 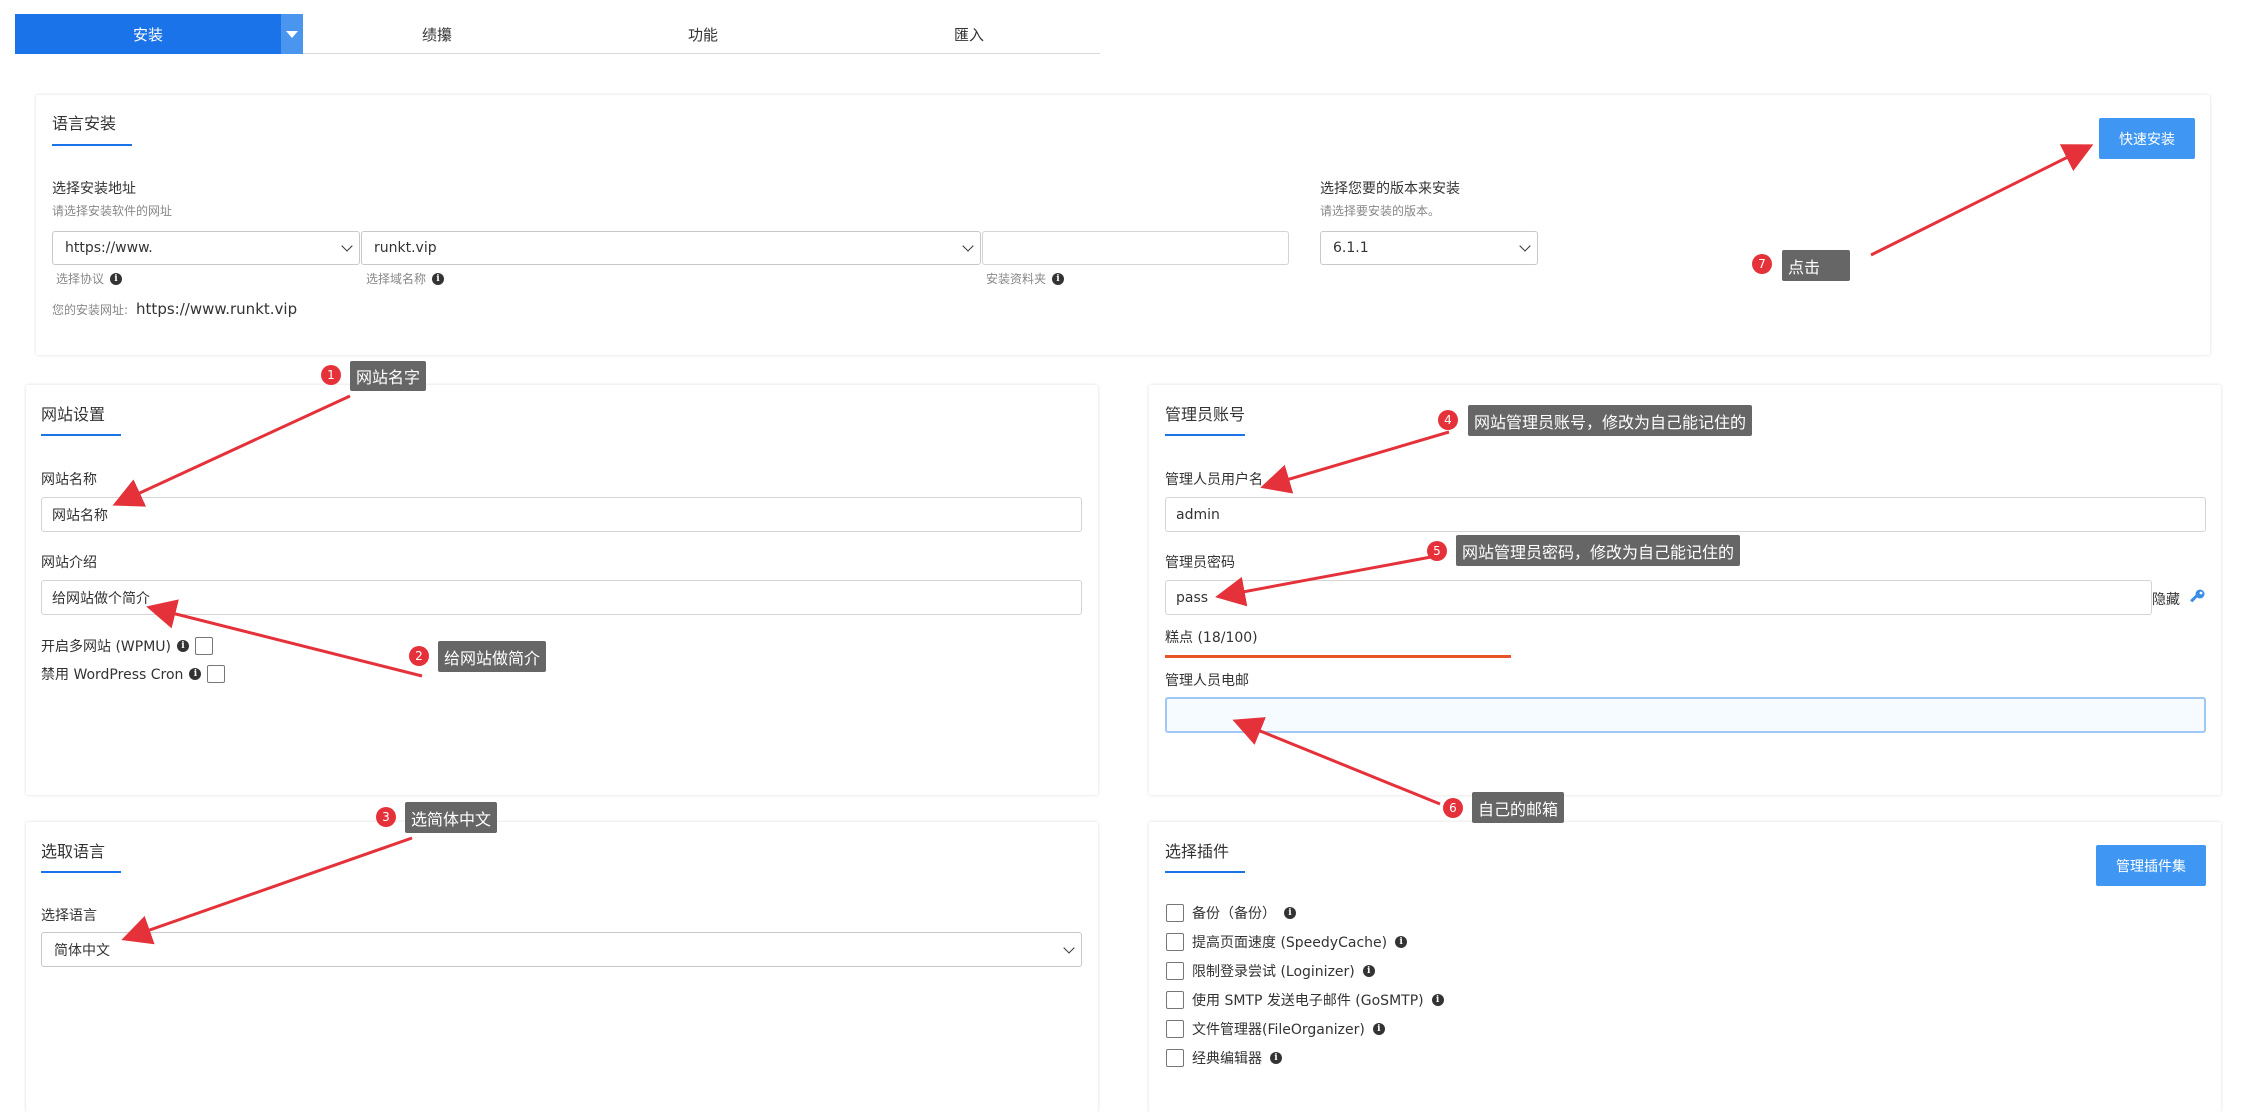 I want to click on plugins-title: 选择插件, so click(x=1197, y=851).